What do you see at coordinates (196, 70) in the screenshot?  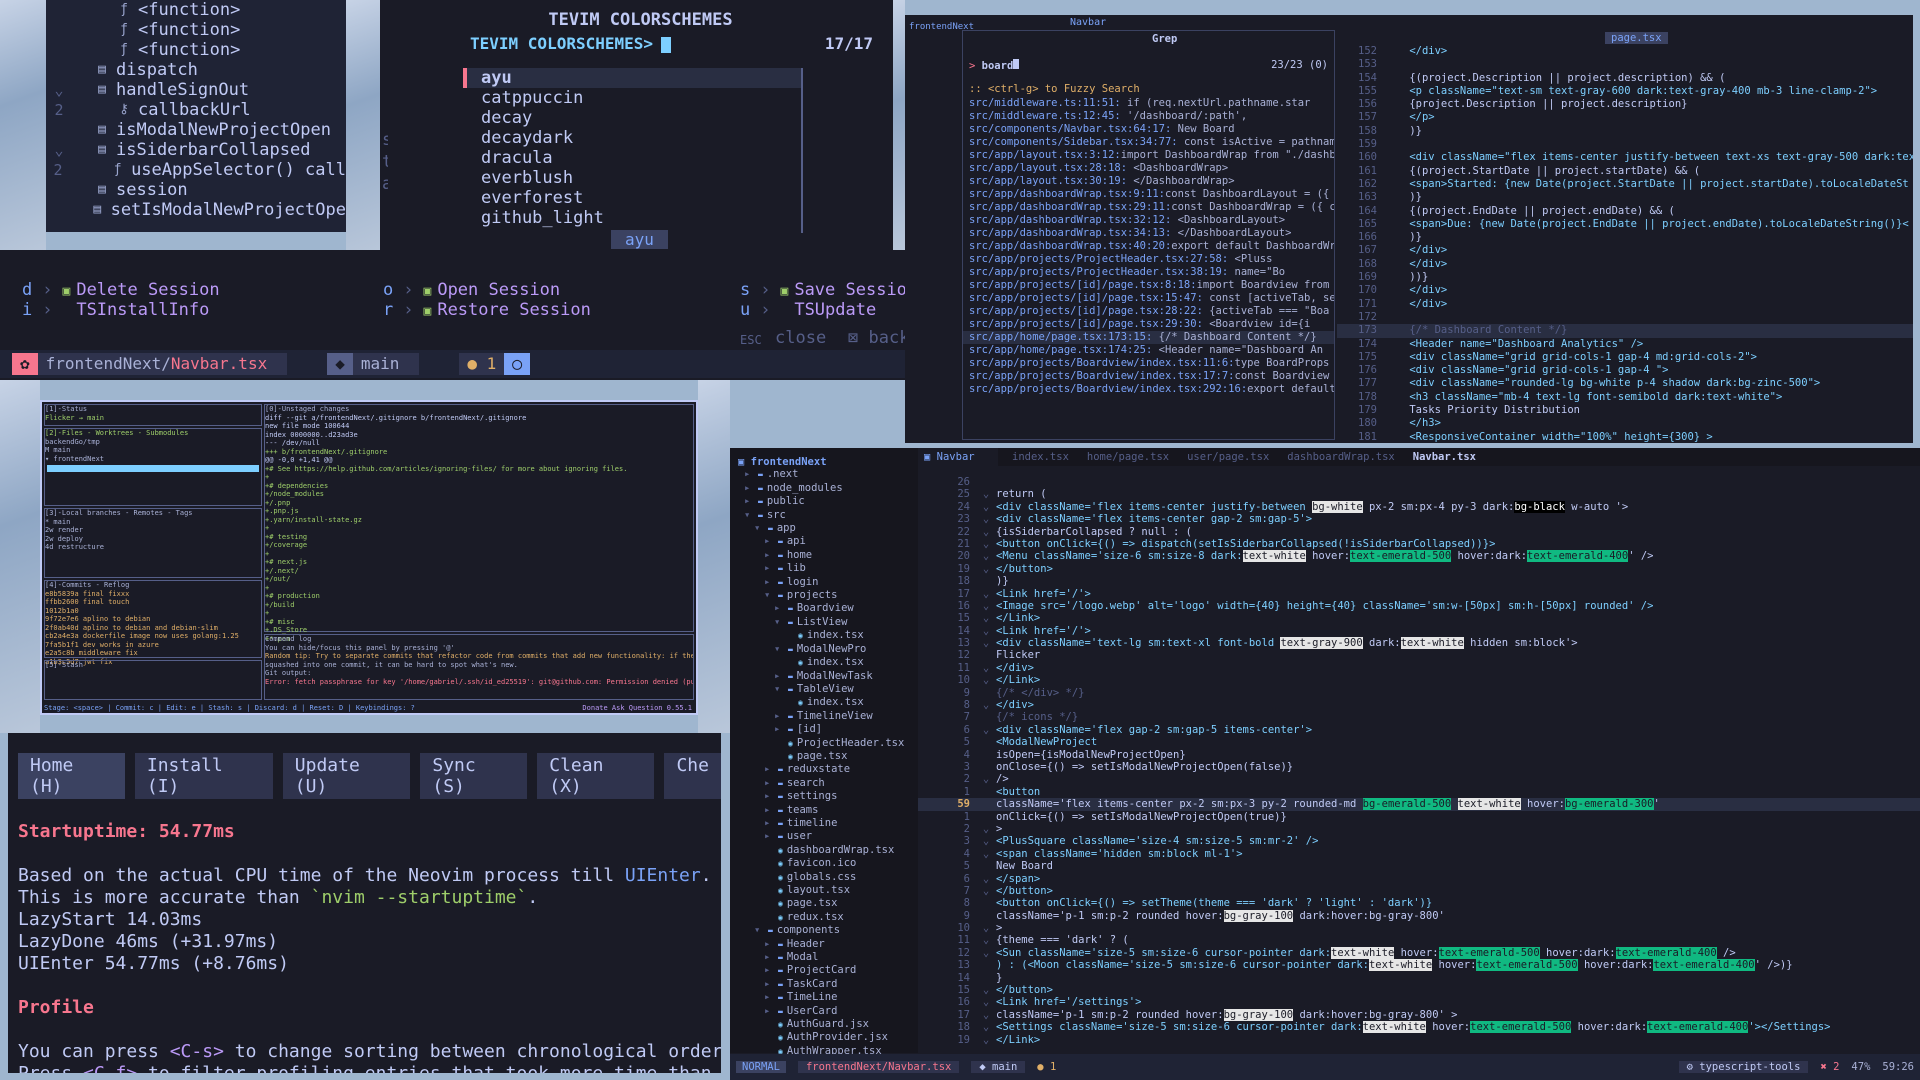 I see `symbol-row: ▤ dispatch` at bounding box center [196, 70].